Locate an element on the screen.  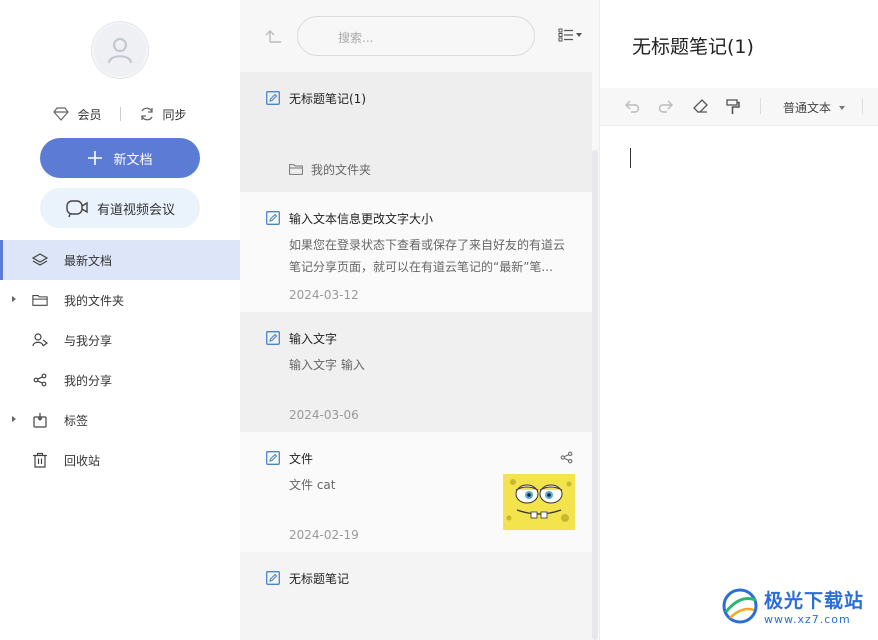
note-title: 文件 is located at coordinates (301, 459).